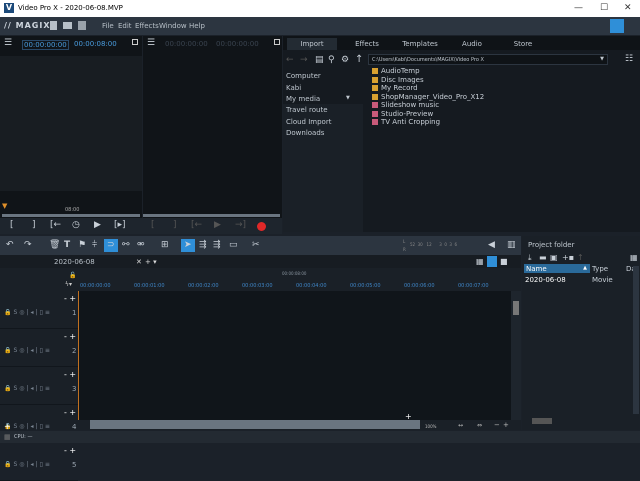  Describe the element at coordinates (617, 26) in the screenshot. I see `settings-button` at that location.